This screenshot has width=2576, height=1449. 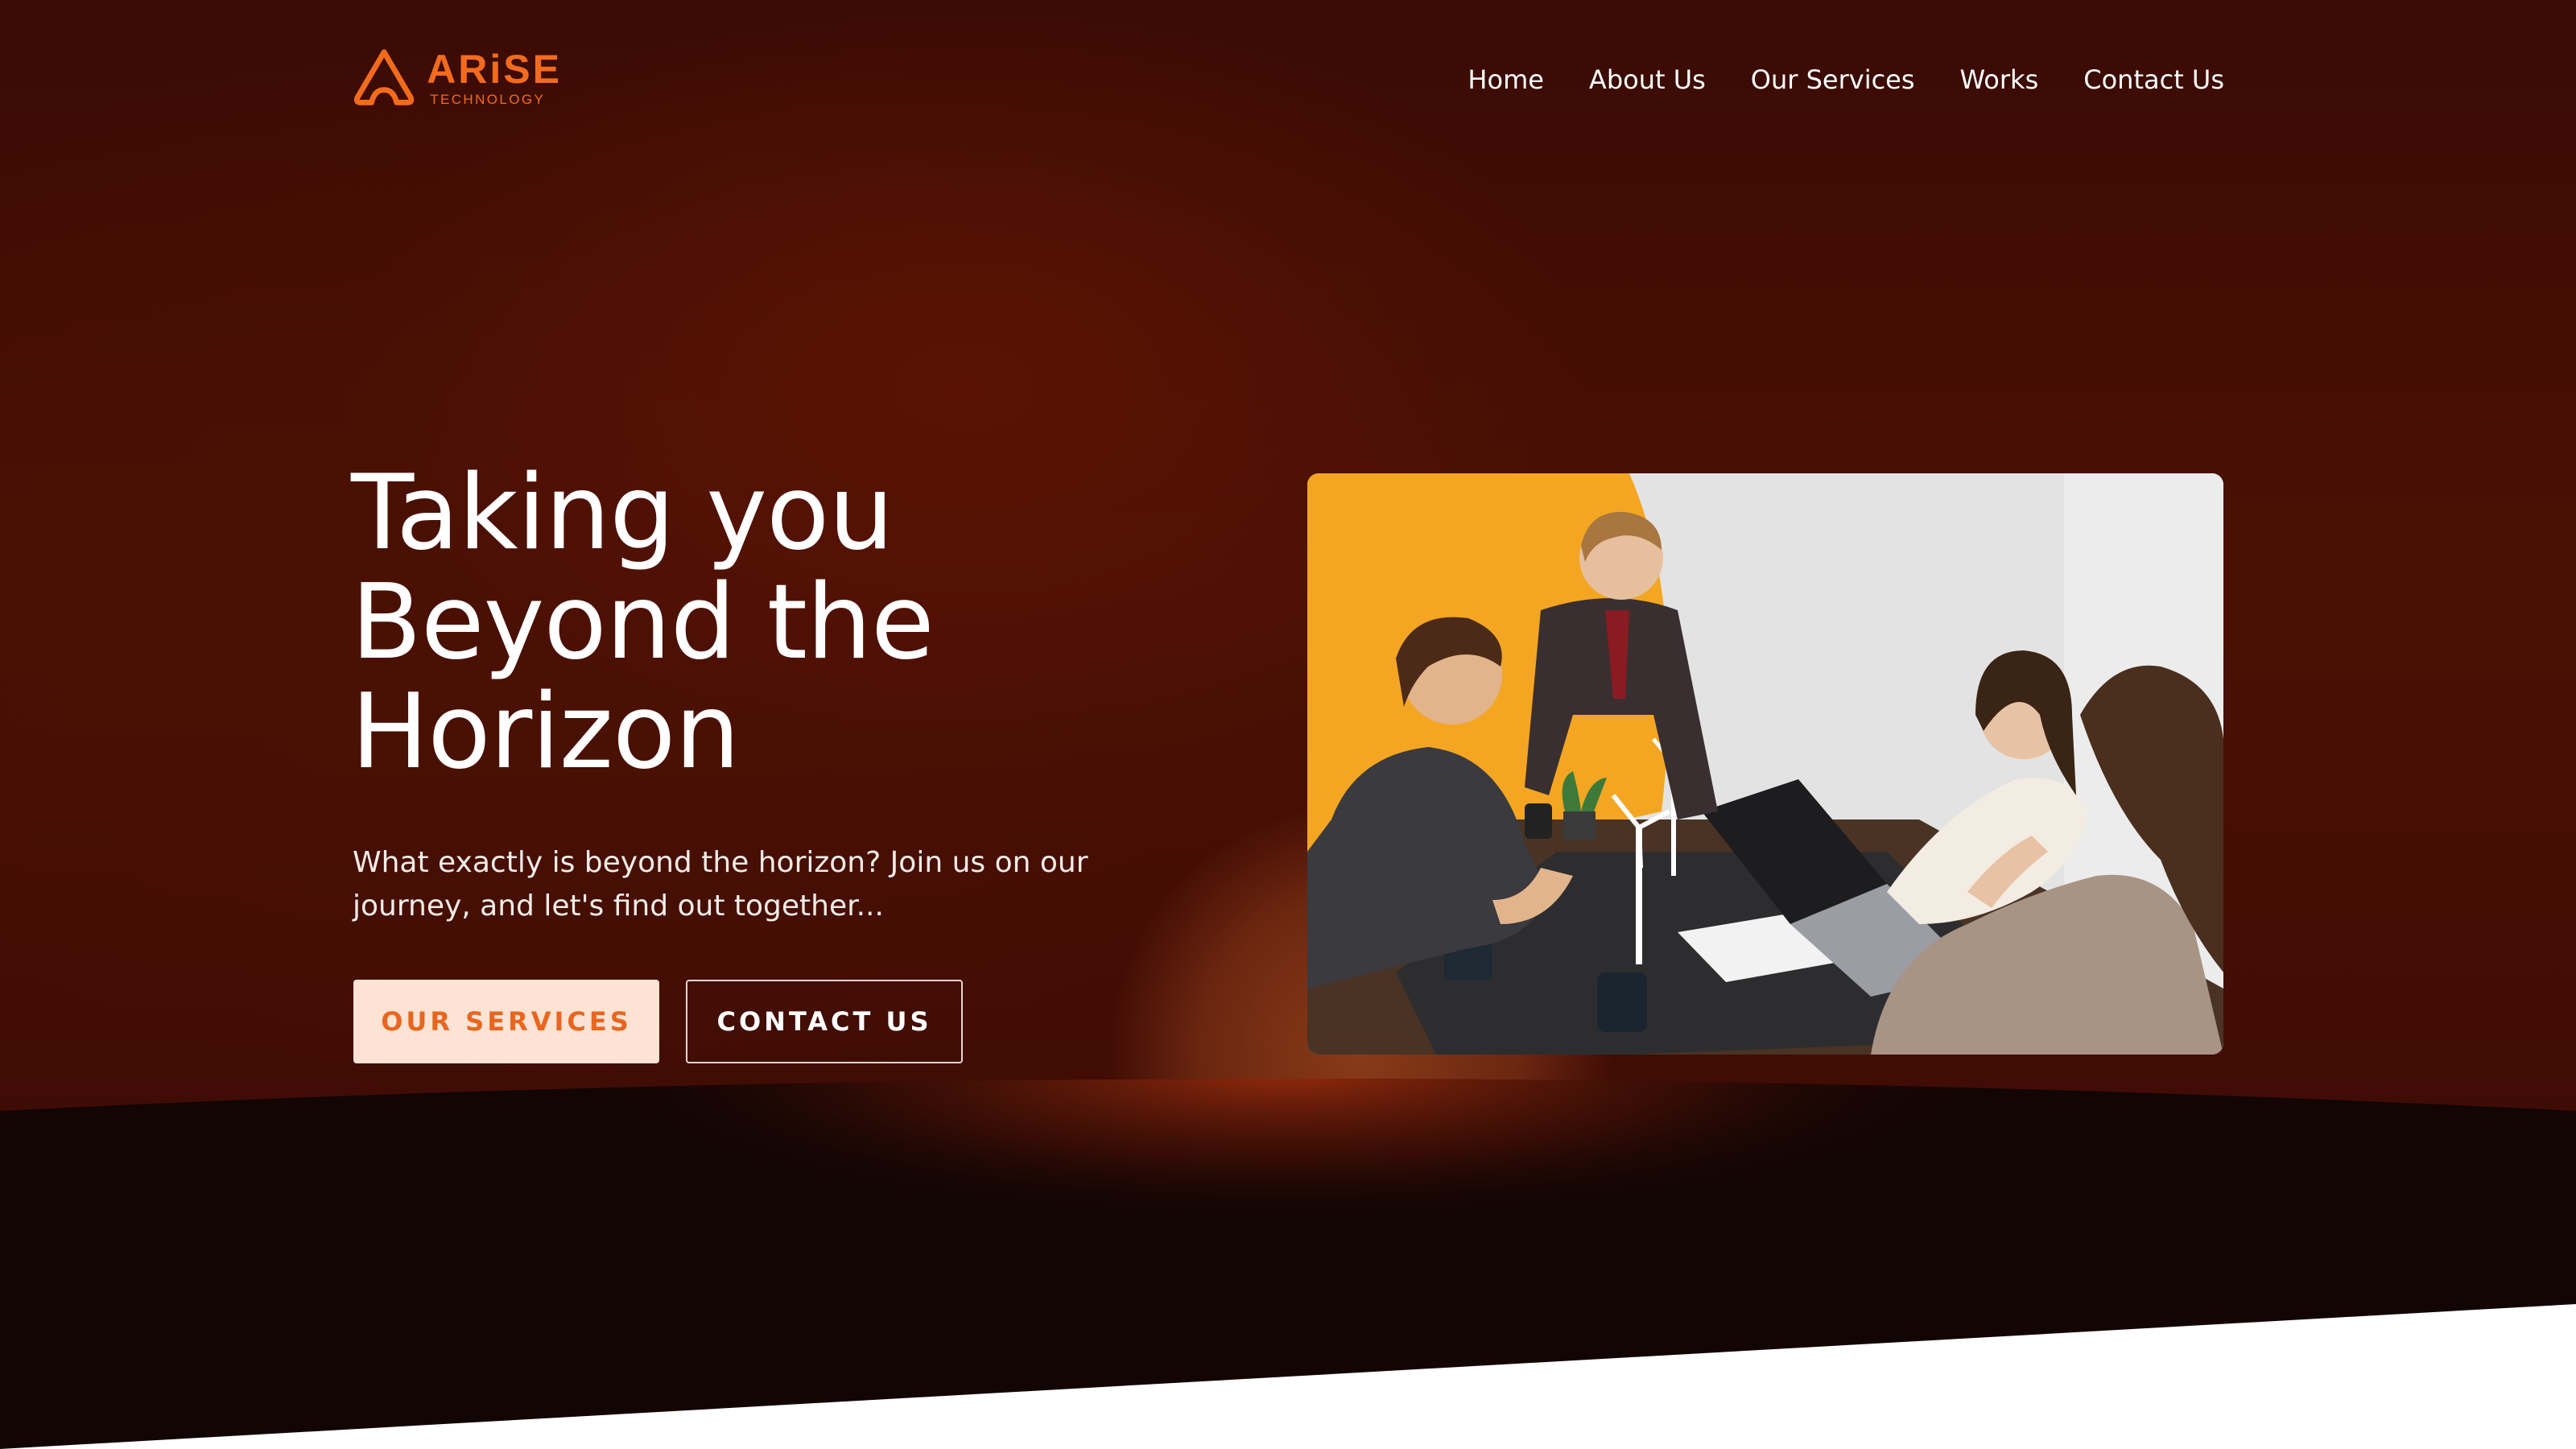 What do you see at coordinates (494, 69) in the screenshot?
I see `brand-name: ARiSE` at bounding box center [494, 69].